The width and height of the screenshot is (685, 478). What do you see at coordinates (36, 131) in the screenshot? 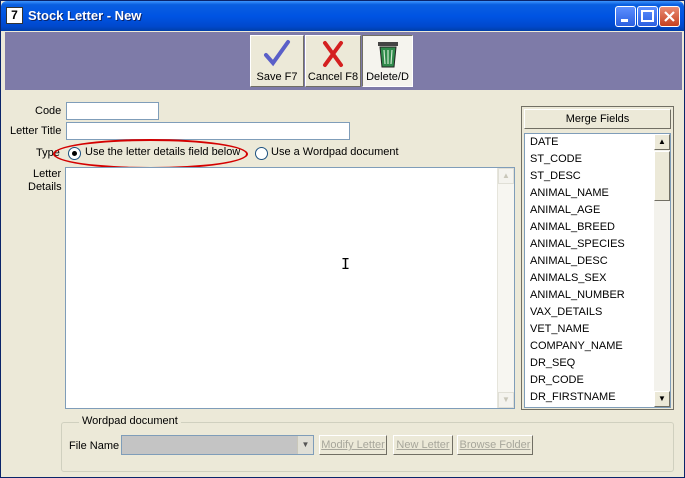
I see `letter-title-label: Letter Title` at bounding box center [36, 131].